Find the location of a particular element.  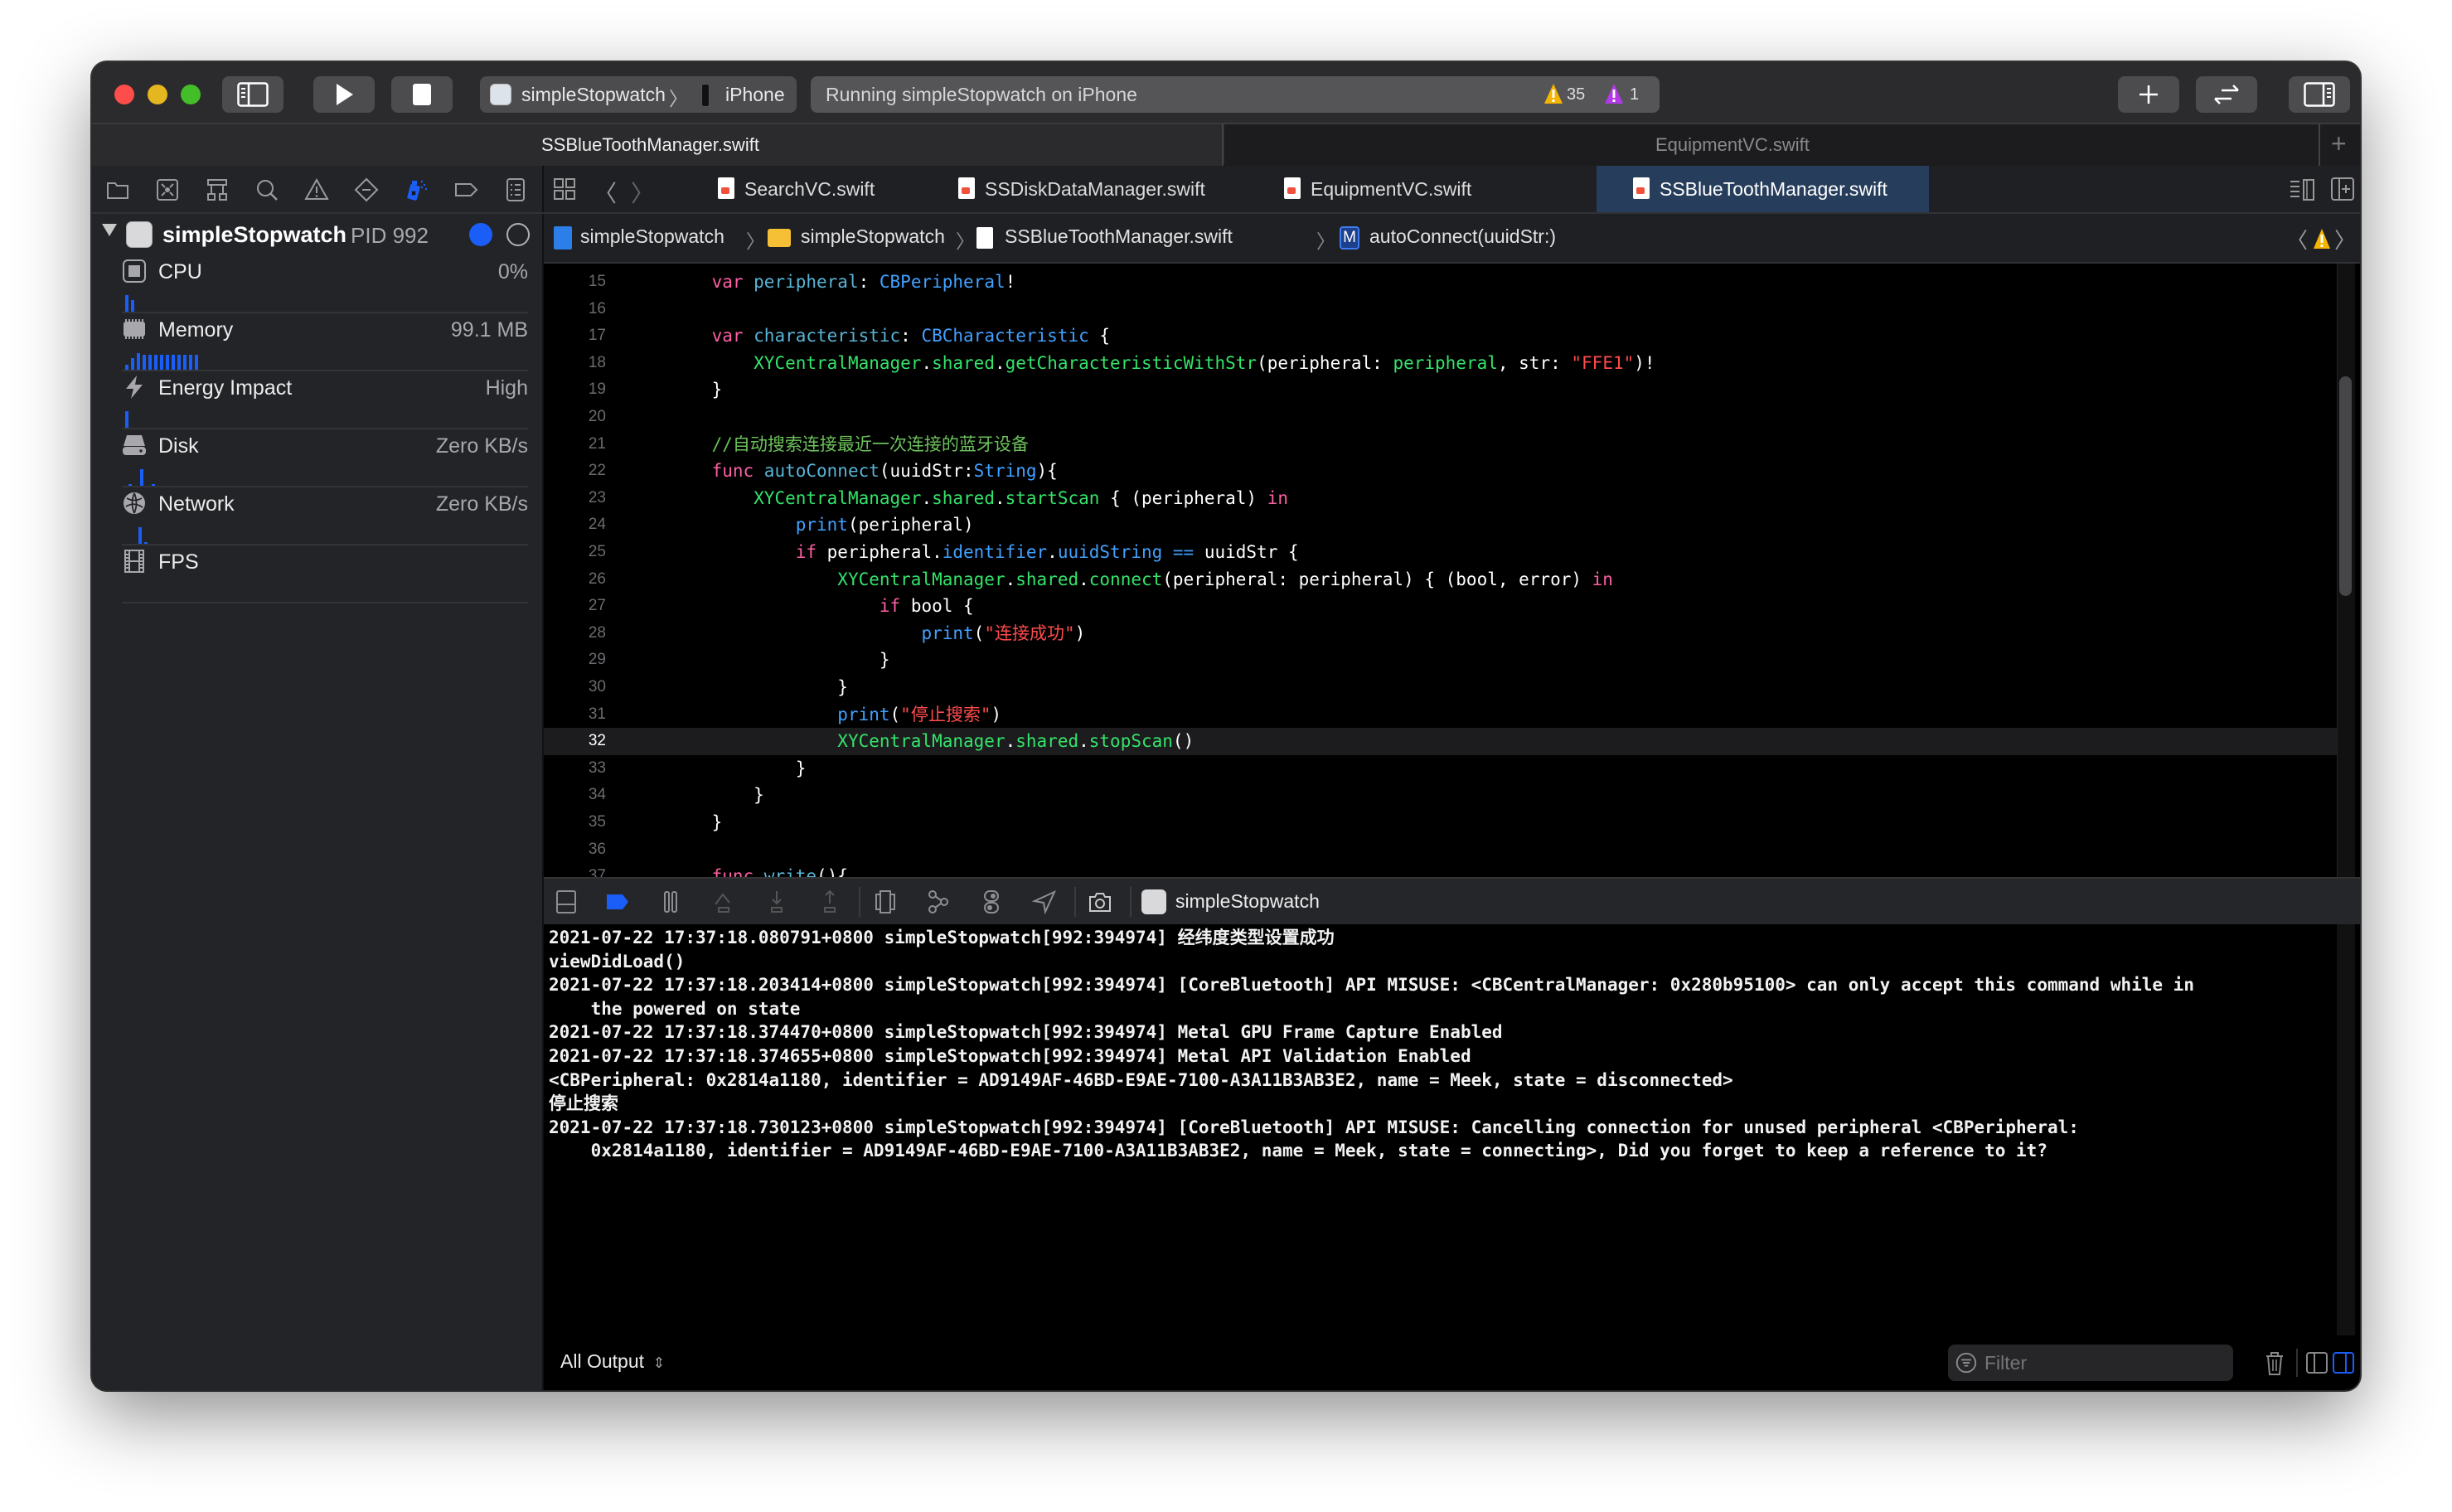

code-line: 35 } is located at coordinates (1443, 822).